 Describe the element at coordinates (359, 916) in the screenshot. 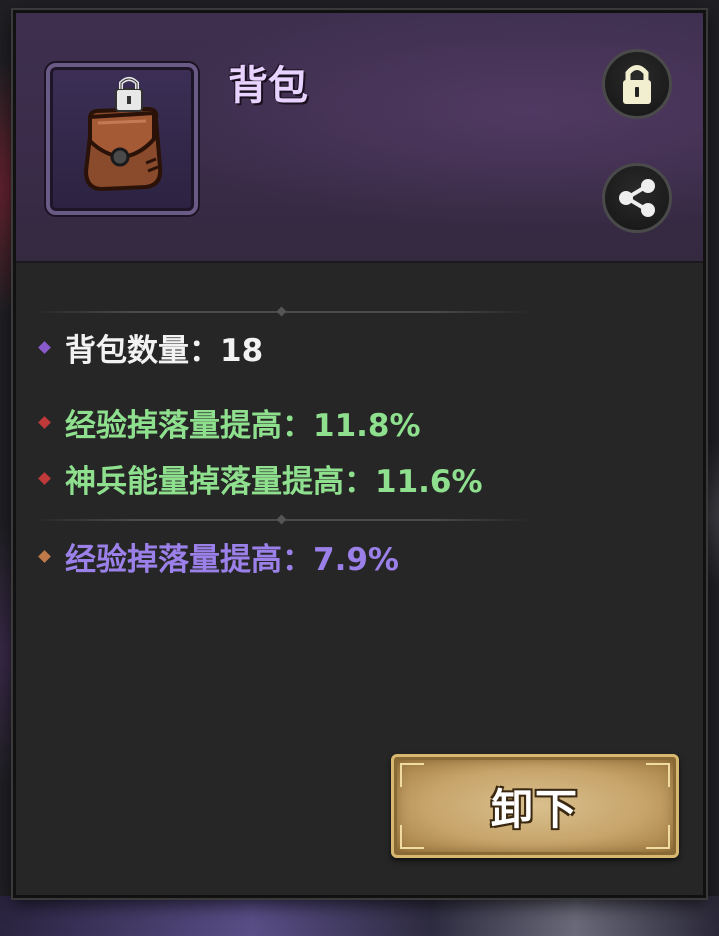

I see `background-item-strip` at that location.